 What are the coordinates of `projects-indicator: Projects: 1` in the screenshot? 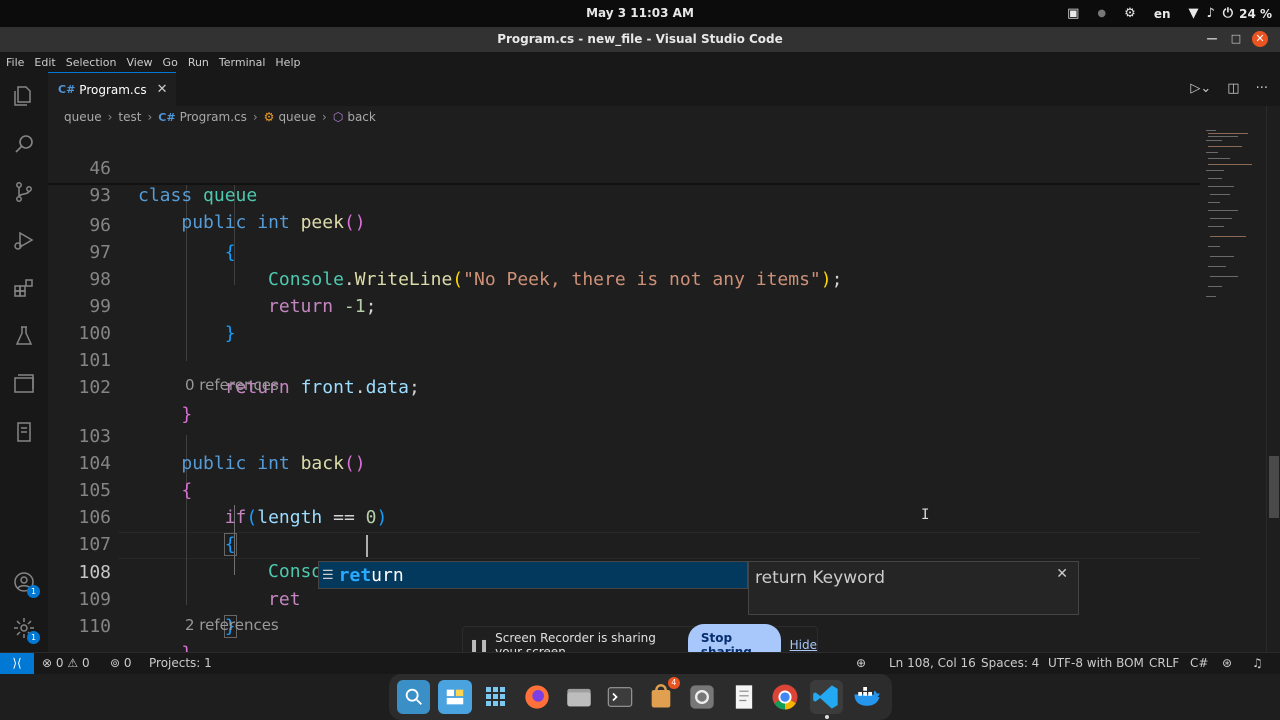 It's located at (180, 663).